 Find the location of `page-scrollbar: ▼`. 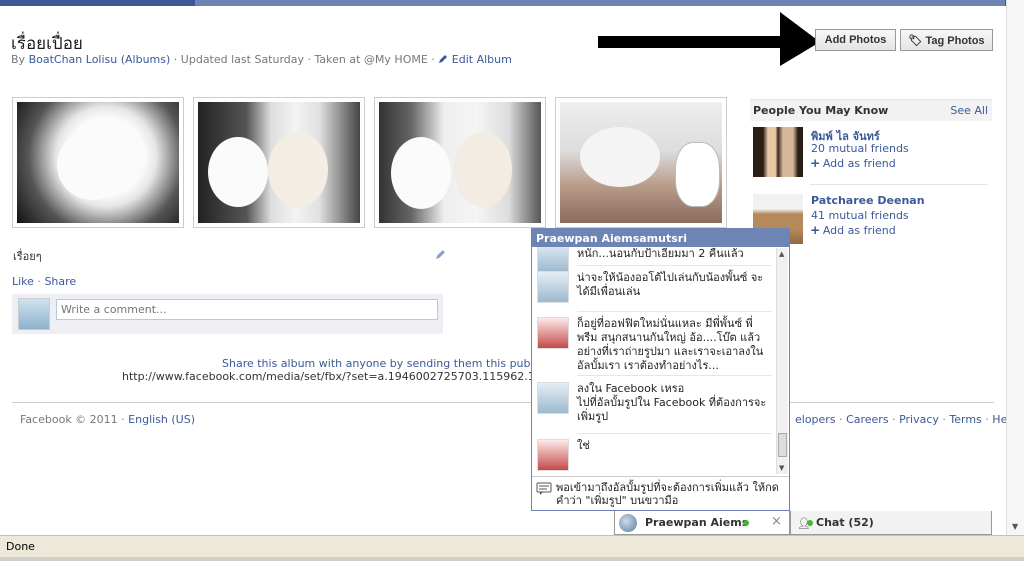

page-scrollbar: ▼ is located at coordinates (1015, 267).